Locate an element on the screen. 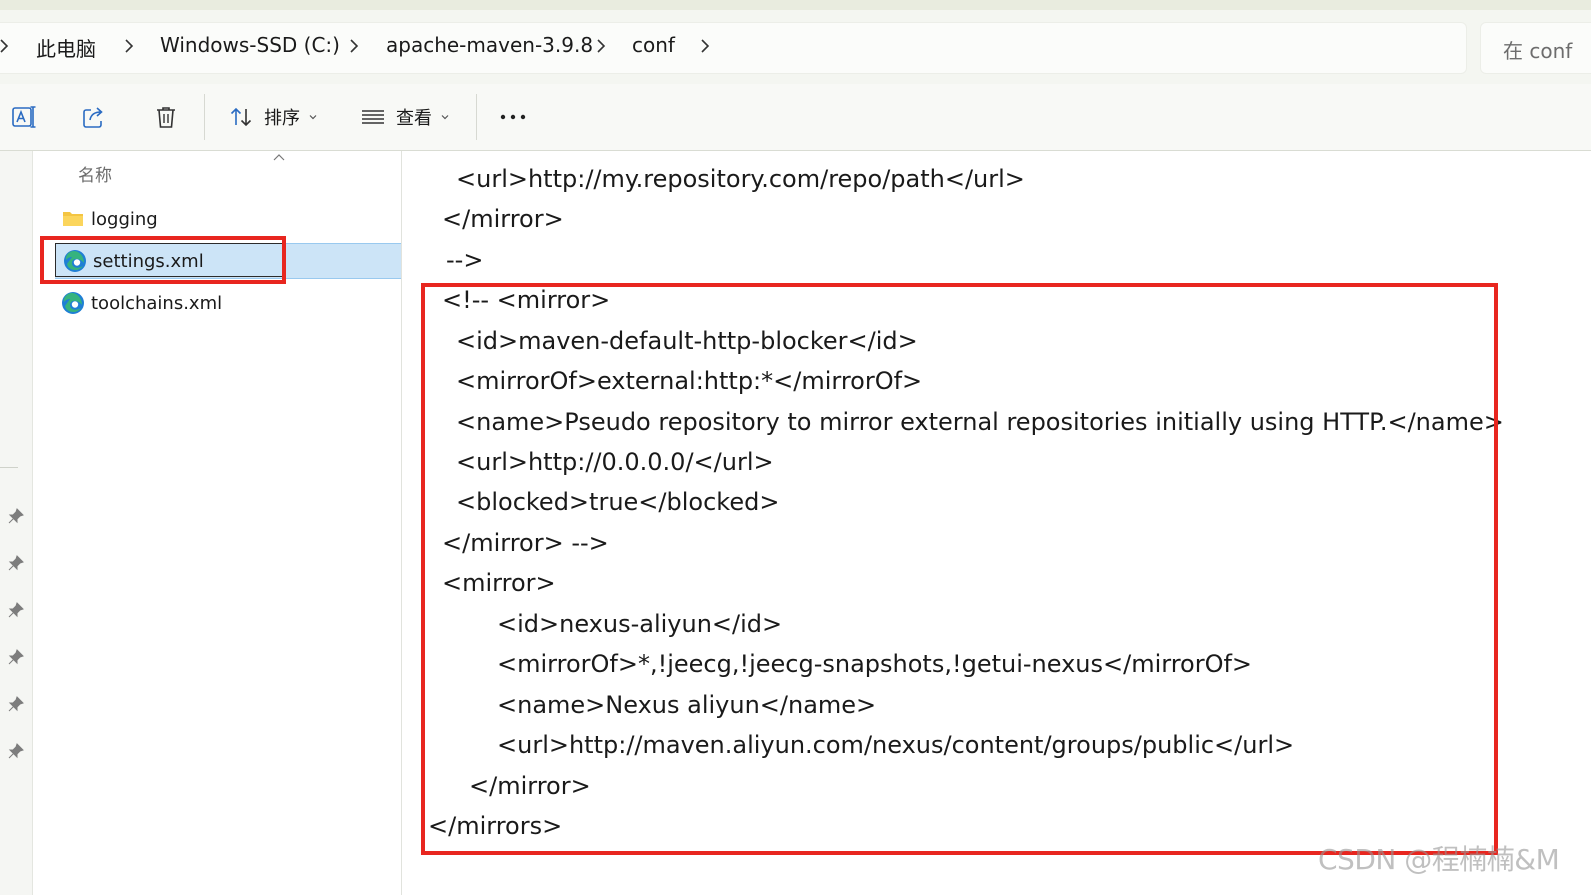  view-button: 查看 is located at coordinates (405, 117).